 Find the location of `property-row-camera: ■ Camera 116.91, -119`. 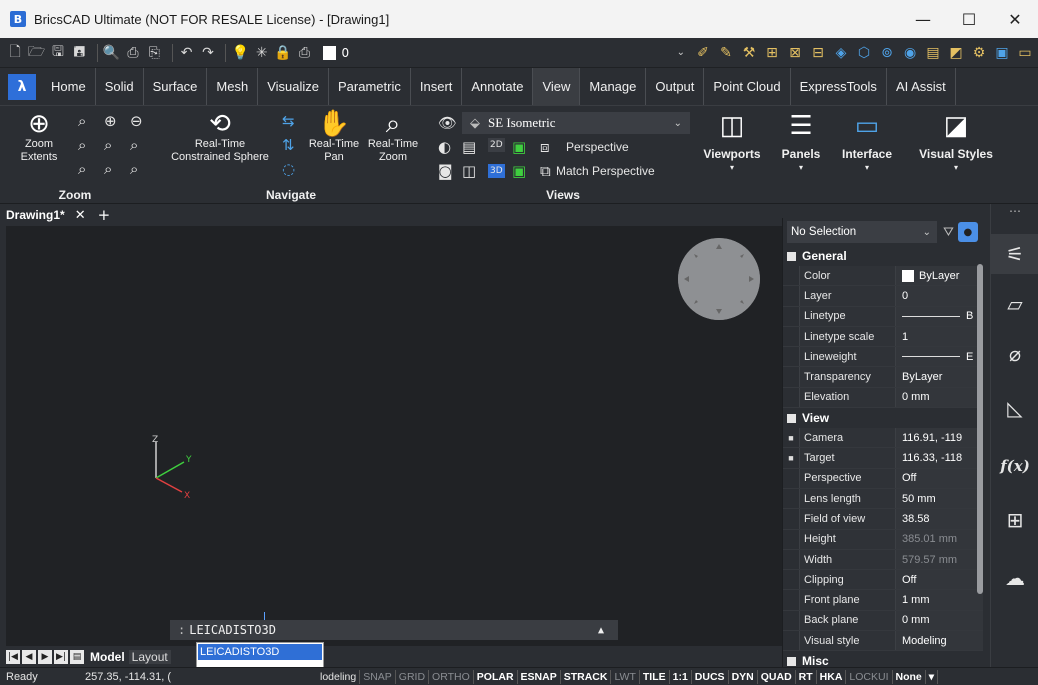

property-row-camera: ■ Camera 116.91, -119 is located at coordinates (883, 438).